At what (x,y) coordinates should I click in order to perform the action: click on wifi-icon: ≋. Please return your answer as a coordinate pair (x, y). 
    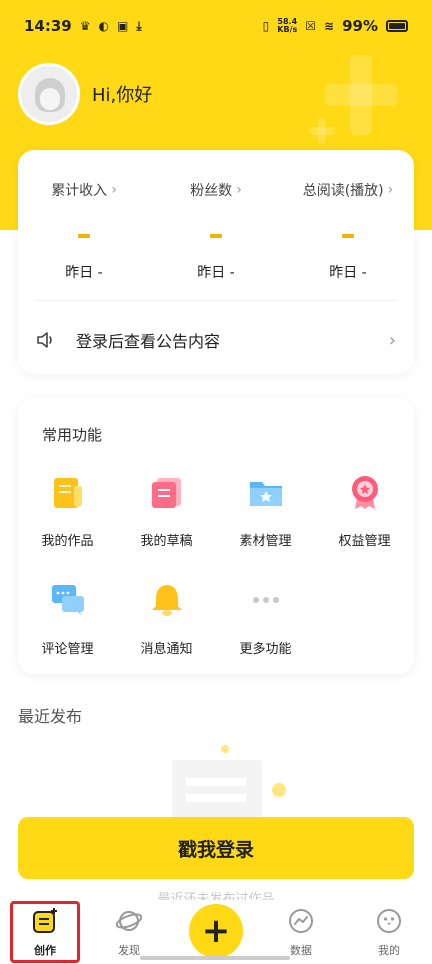
    Looking at the image, I should click on (329, 26).